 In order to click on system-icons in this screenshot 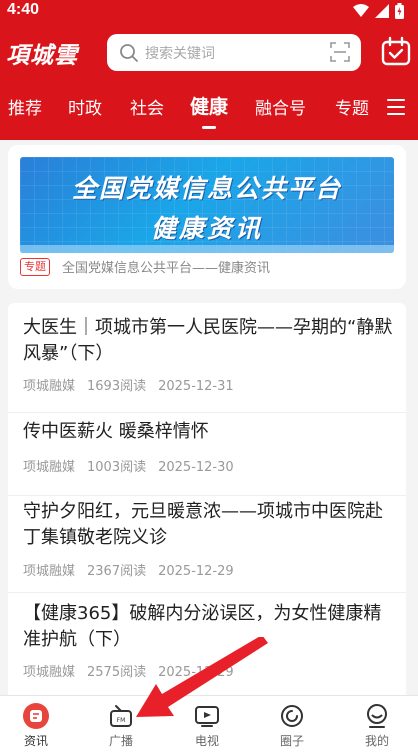, I will do `click(378, 11)`.